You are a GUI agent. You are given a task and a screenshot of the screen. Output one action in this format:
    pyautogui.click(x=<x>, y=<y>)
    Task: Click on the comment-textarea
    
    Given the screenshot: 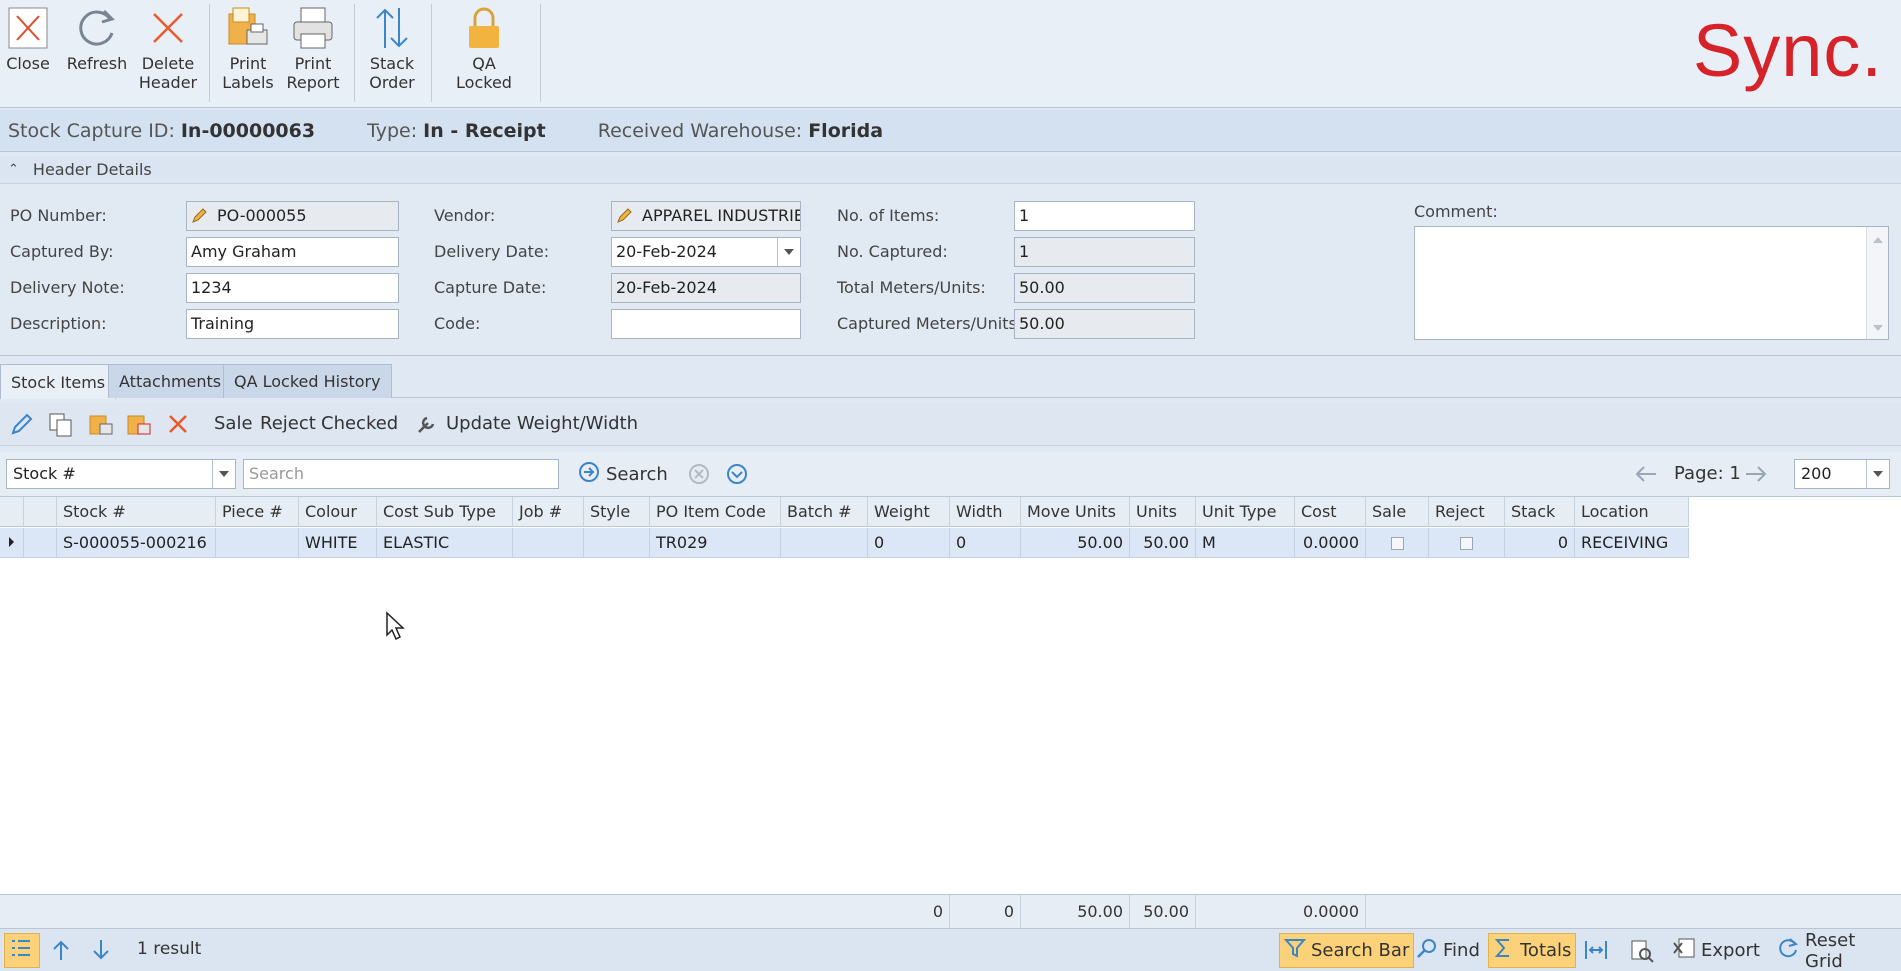 What is the action you would take?
    pyautogui.click(x=1651, y=283)
    